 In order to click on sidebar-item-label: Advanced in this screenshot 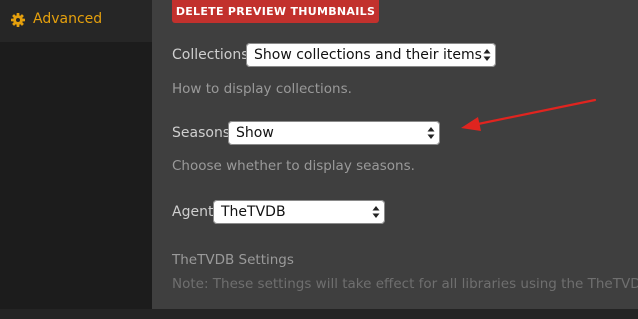, I will do `click(68, 19)`.